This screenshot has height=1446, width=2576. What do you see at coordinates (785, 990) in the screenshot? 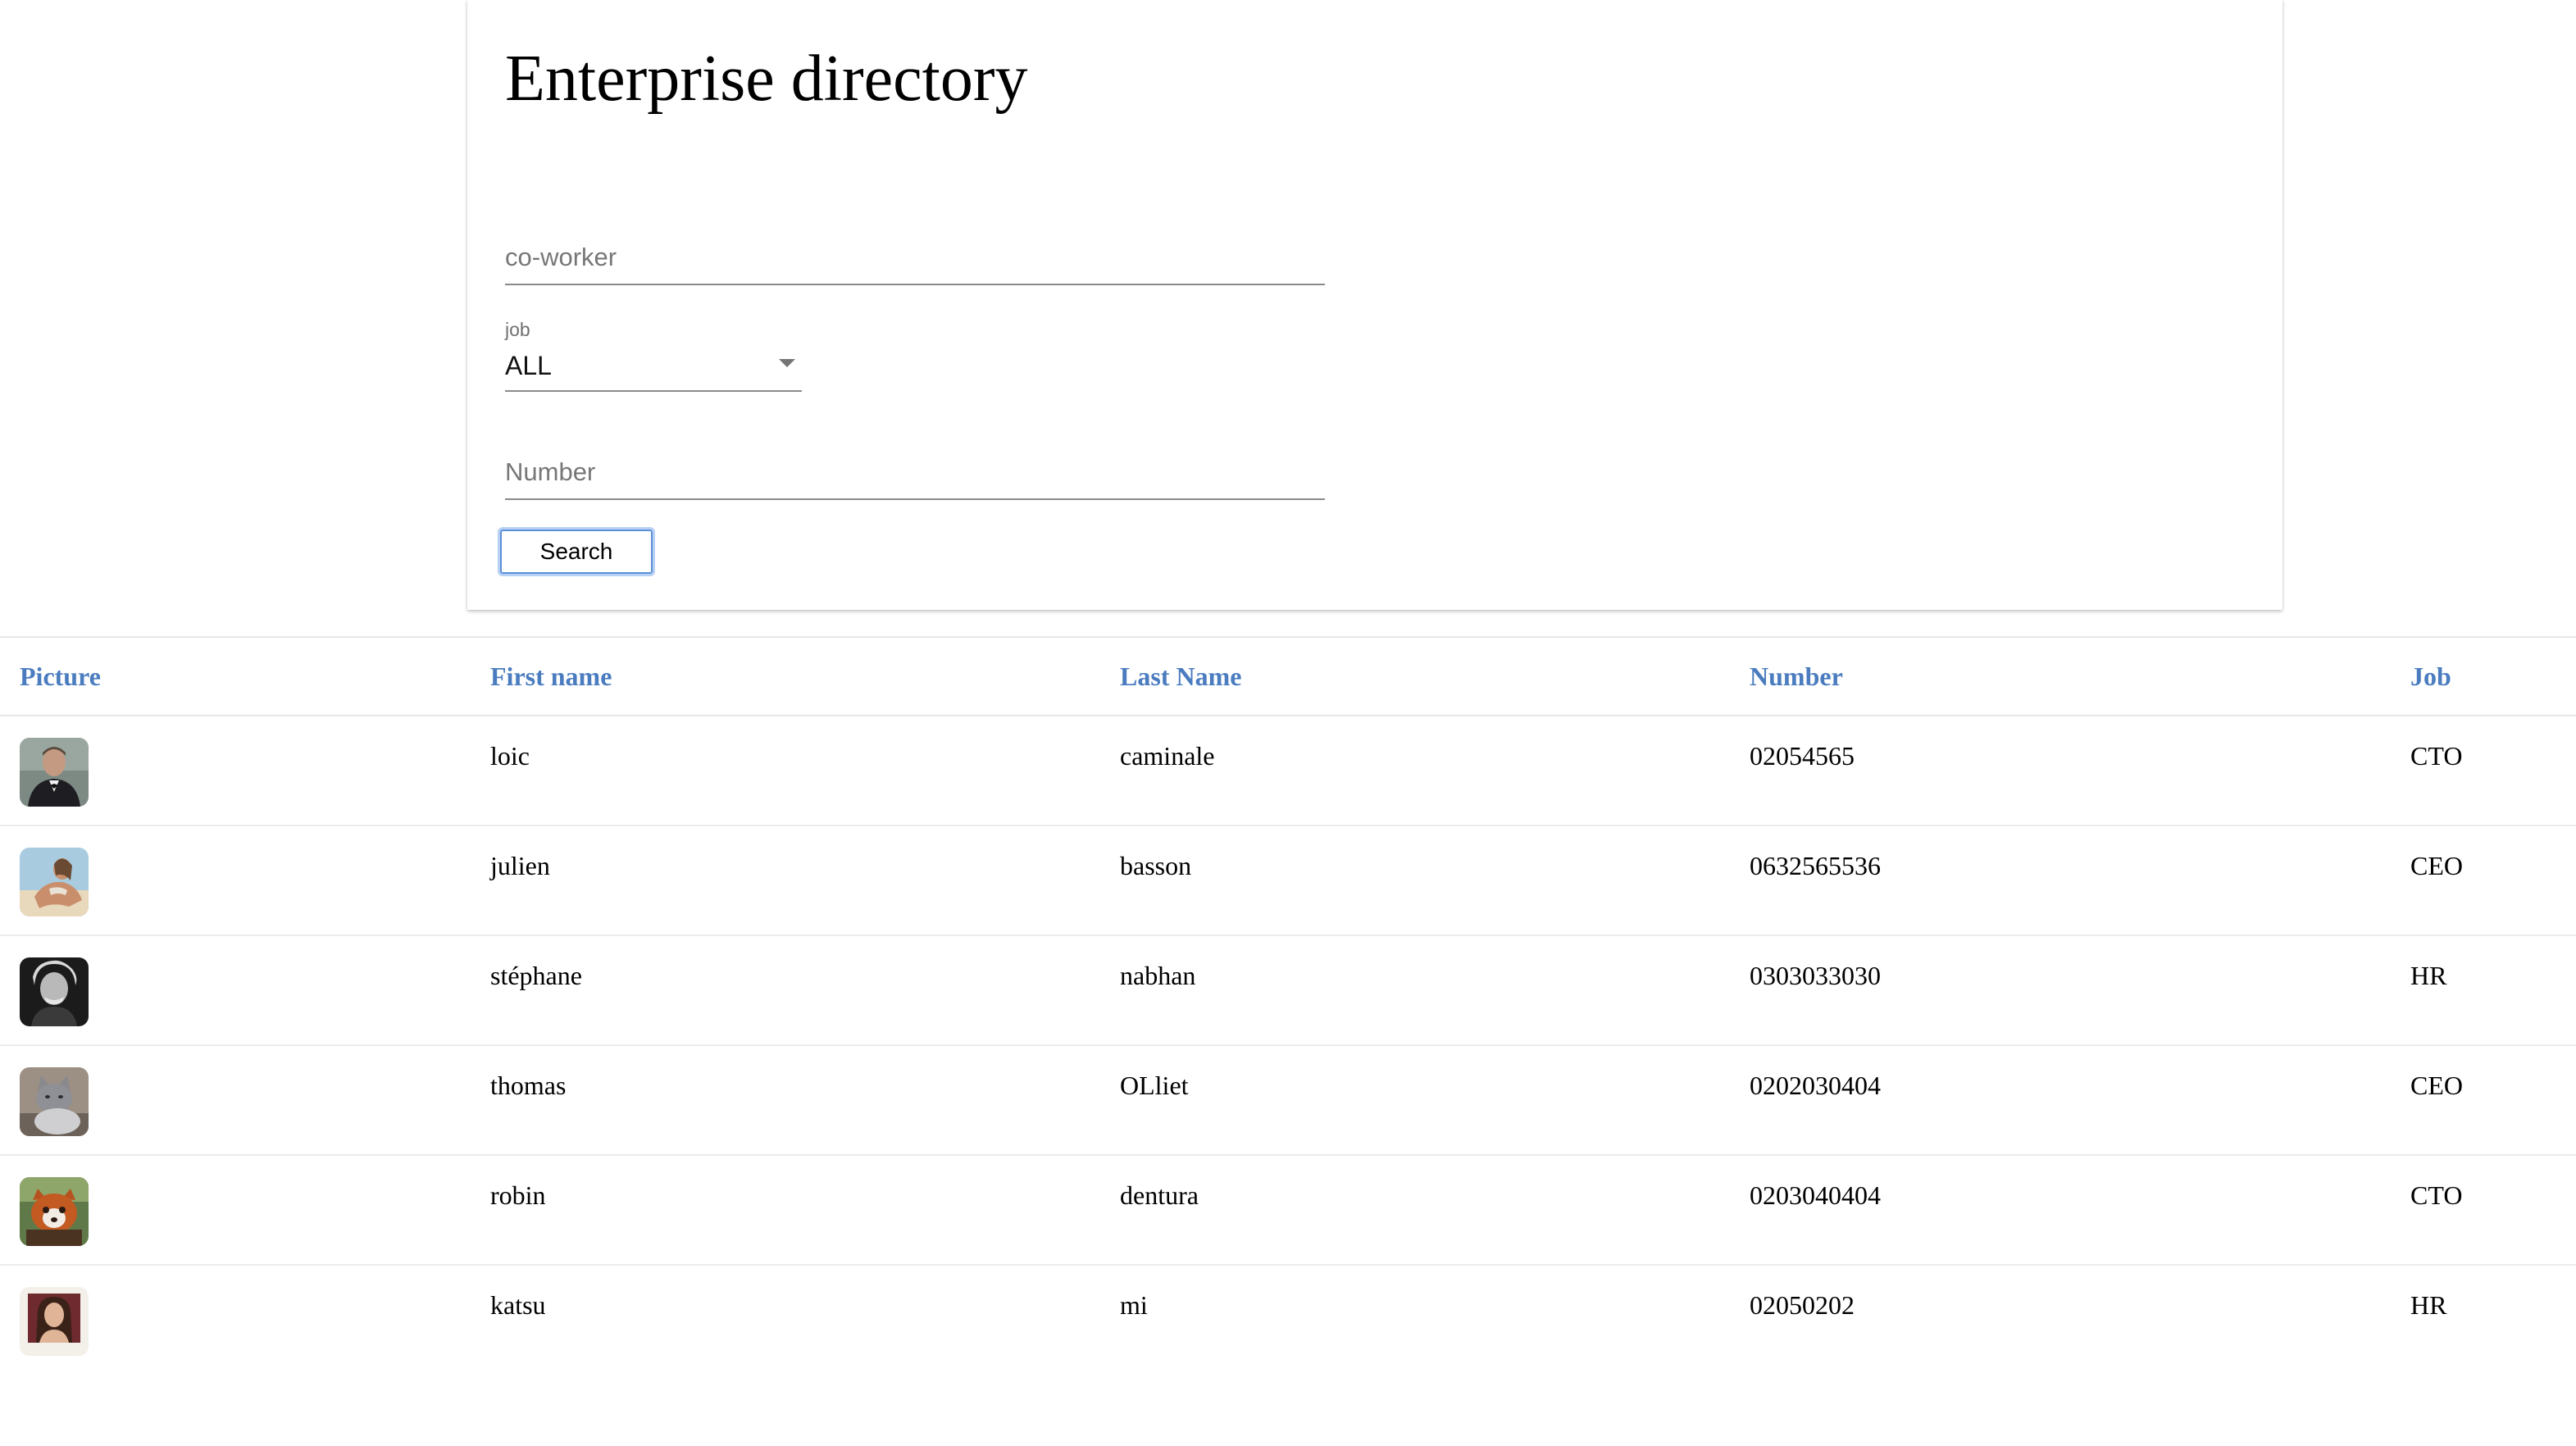
I see `first-name-cell: stéphane` at bounding box center [785, 990].